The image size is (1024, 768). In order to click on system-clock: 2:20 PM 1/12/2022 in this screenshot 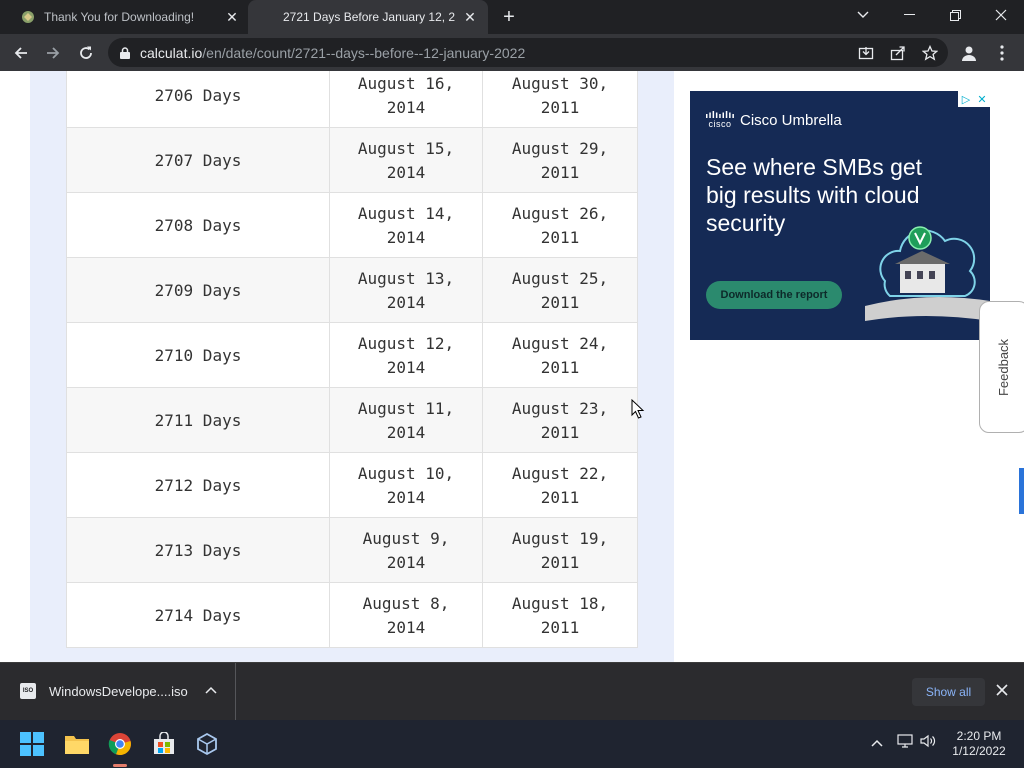, I will do `click(979, 744)`.